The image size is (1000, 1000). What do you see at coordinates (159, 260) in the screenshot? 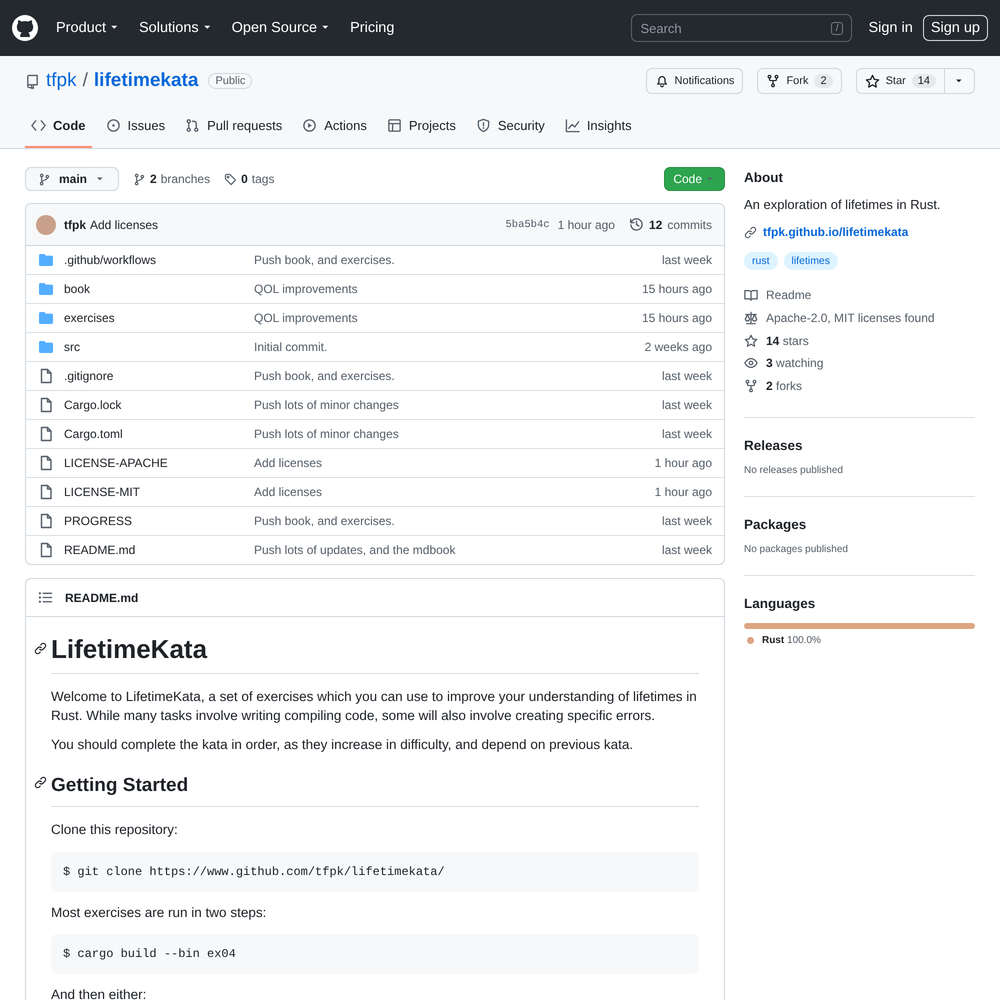
I see `folder-link: .github/workflows` at bounding box center [159, 260].